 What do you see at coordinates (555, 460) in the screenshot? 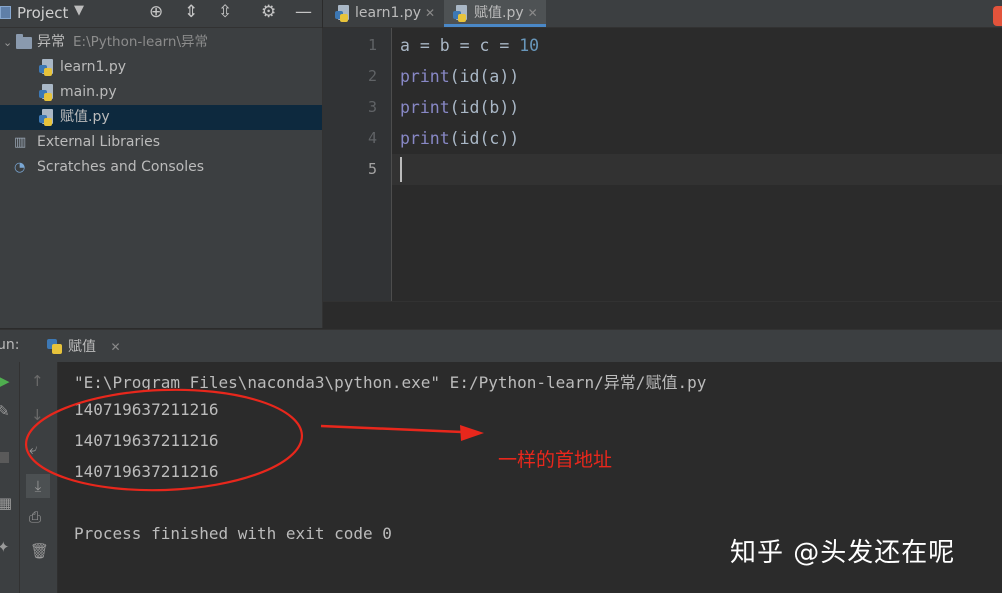
I see `annotation-text: 一样的首地址` at bounding box center [555, 460].